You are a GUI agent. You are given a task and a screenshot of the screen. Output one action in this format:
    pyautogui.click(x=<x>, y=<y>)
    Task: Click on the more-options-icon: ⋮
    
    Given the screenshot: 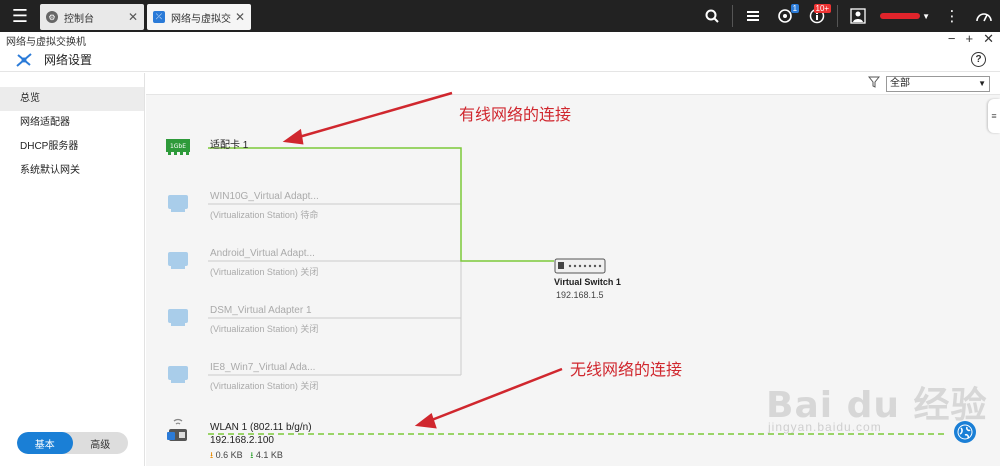 What is the action you would take?
    pyautogui.click(x=952, y=16)
    